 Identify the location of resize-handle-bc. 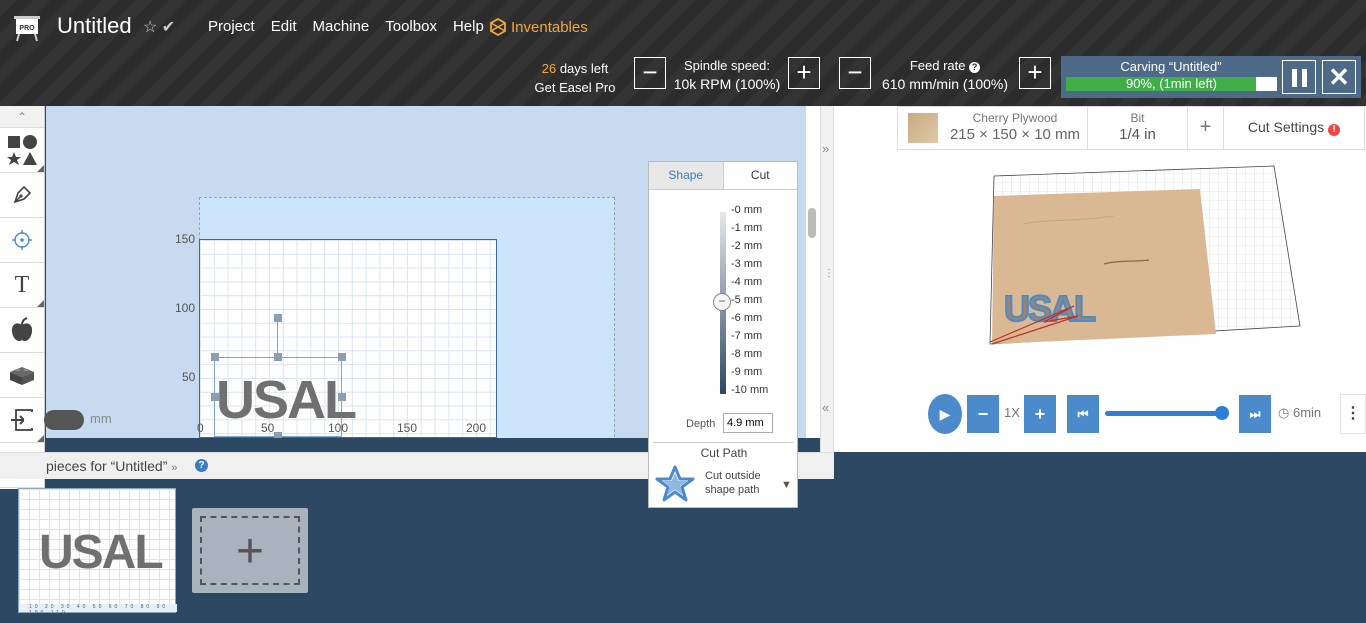
(278, 435).